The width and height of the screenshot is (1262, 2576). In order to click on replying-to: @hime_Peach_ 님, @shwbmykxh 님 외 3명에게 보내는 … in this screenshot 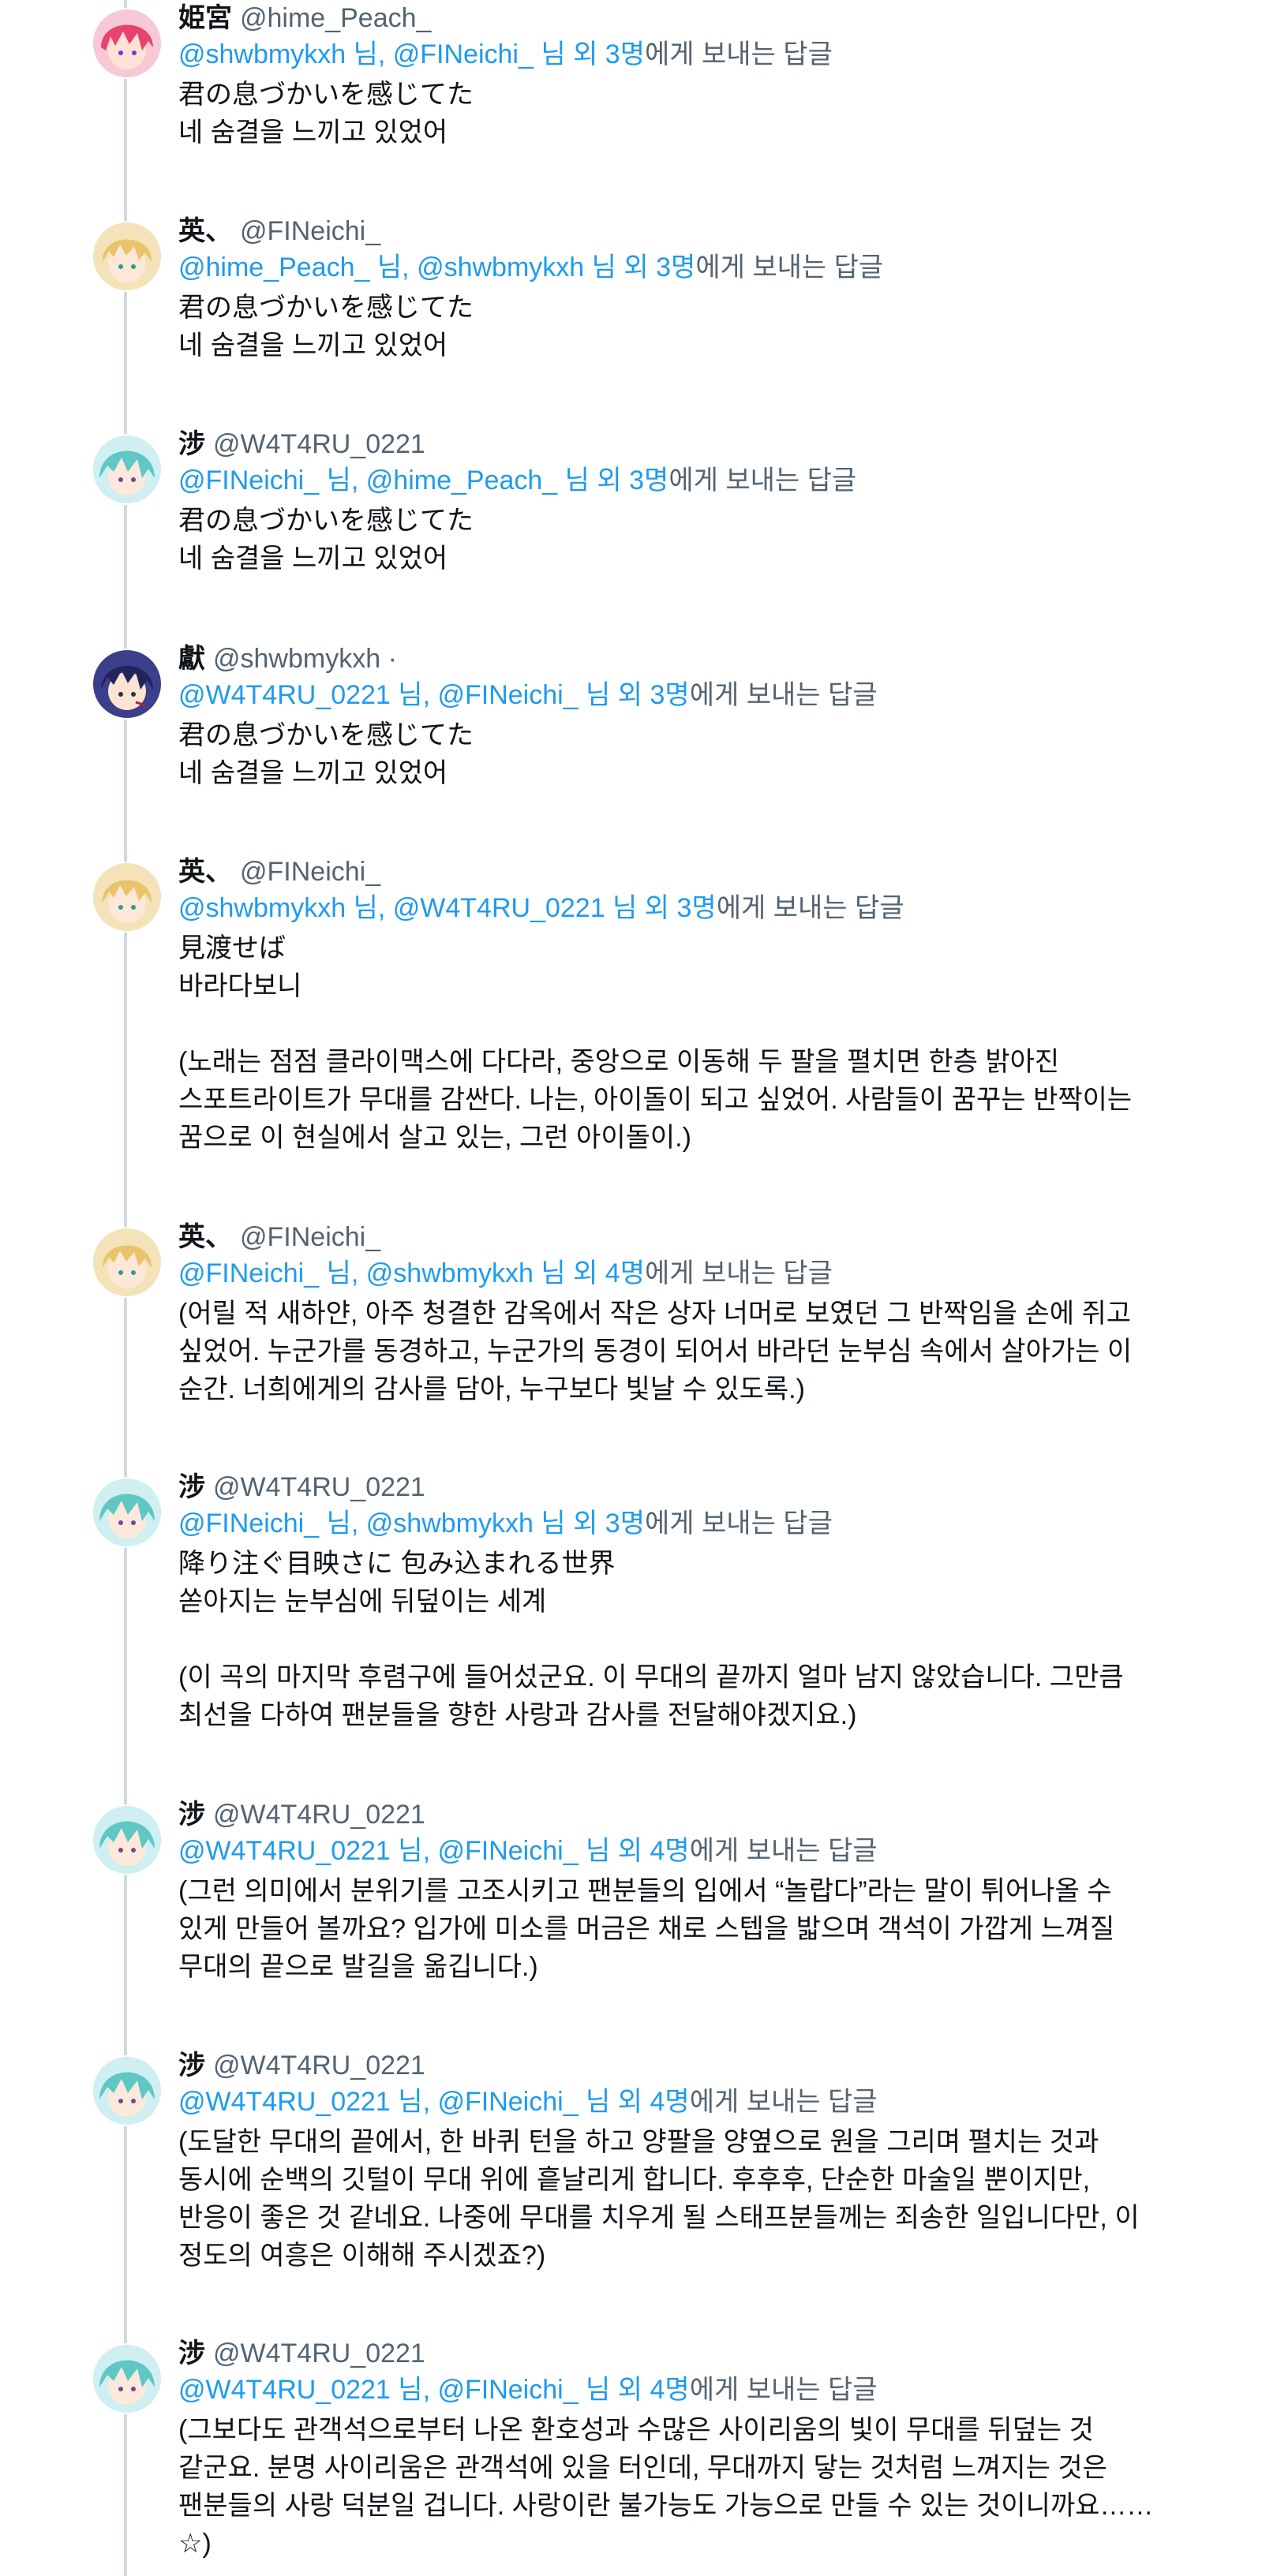, I will do `click(531, 267)`.